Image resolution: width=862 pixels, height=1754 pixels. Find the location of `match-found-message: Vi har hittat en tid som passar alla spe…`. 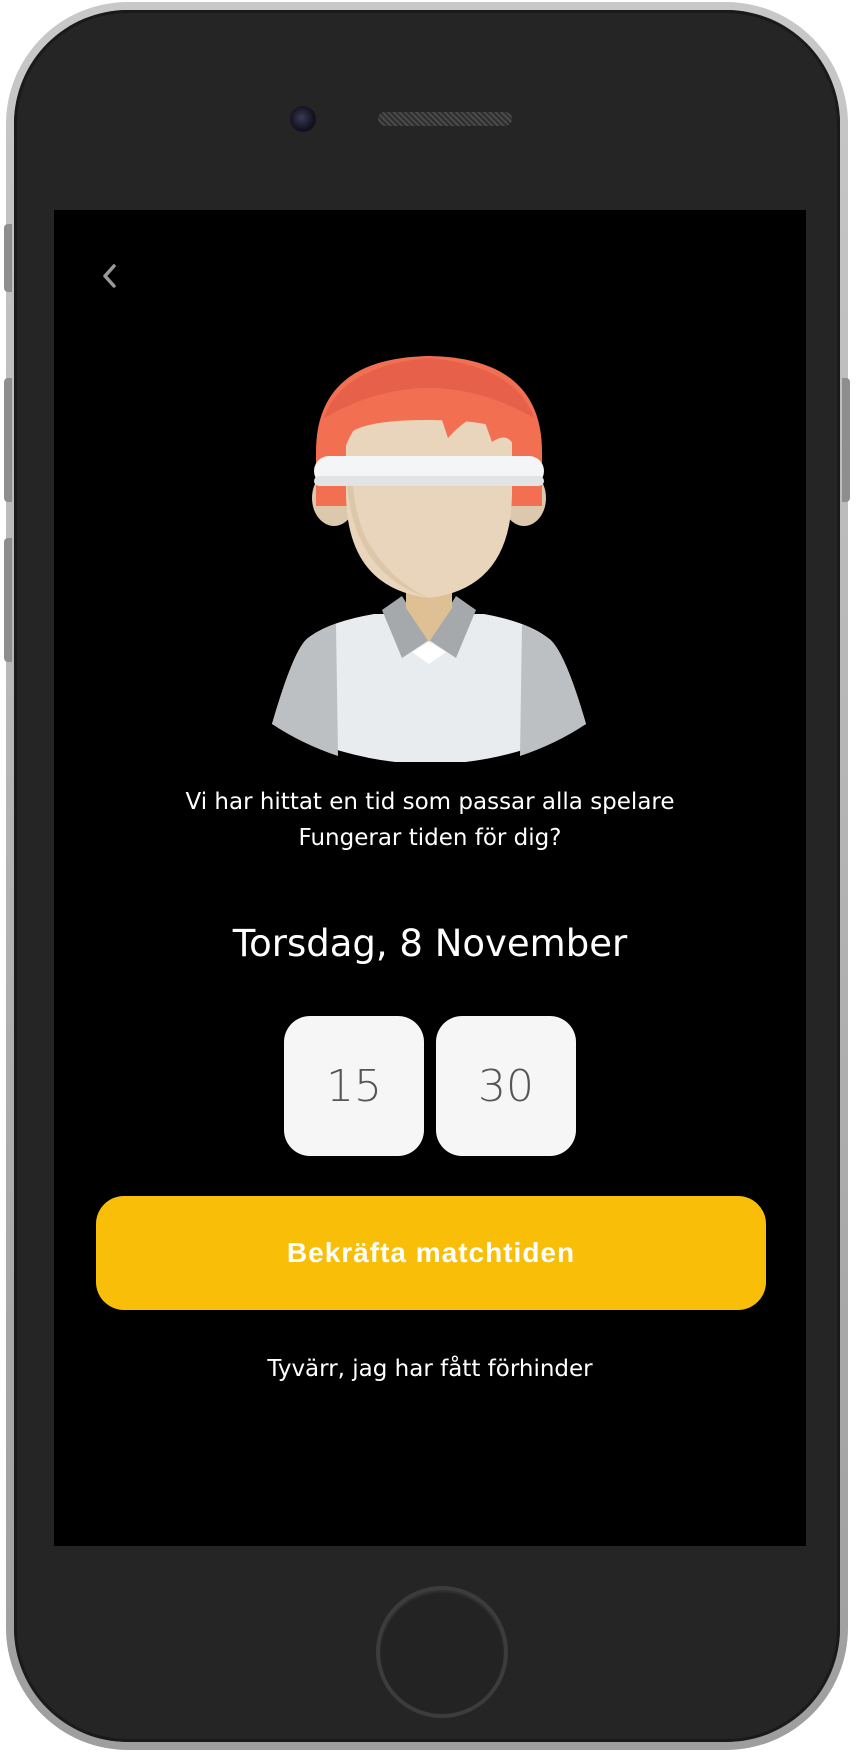

match-found-message: Vi har hittat en tid som passar alla spe… is located at coordinates (430, 820).